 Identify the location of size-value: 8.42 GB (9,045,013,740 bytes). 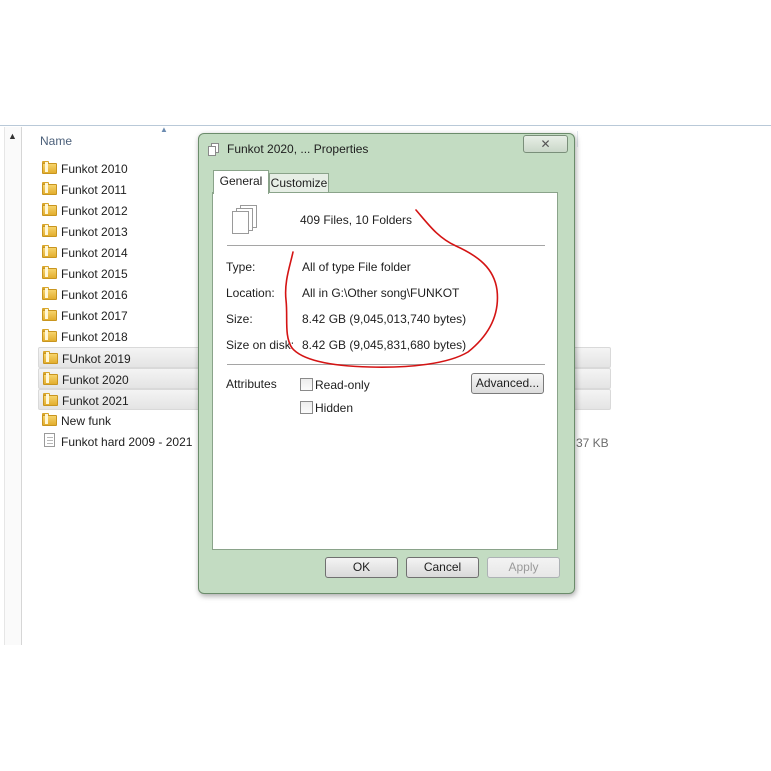
(384, 319).